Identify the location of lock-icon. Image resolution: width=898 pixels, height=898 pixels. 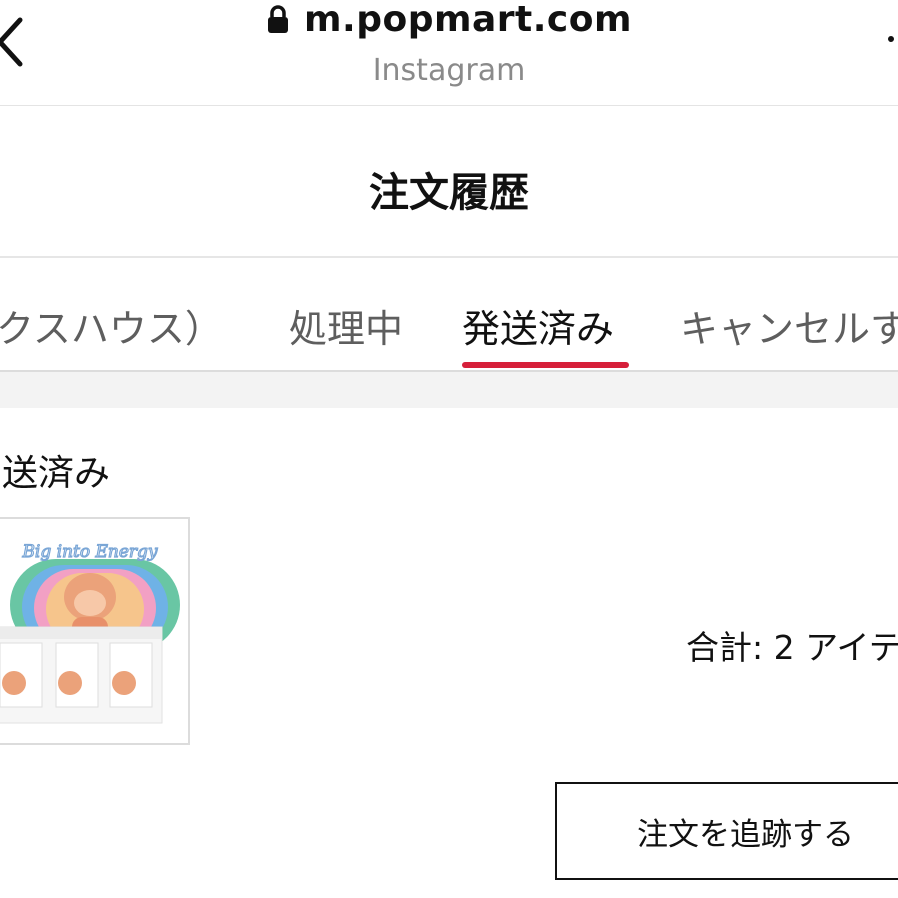
(278, 19).